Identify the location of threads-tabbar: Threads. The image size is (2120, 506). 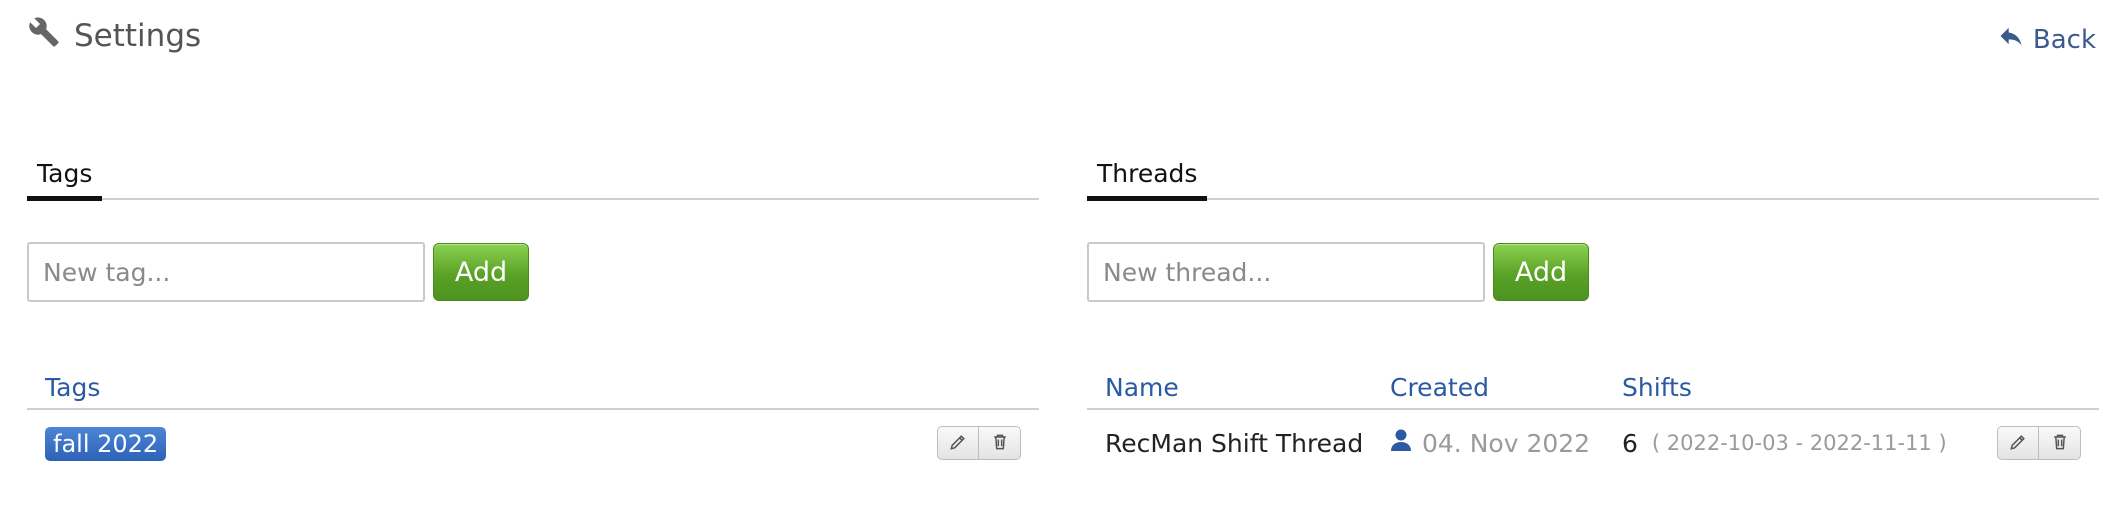
(1593, 175).